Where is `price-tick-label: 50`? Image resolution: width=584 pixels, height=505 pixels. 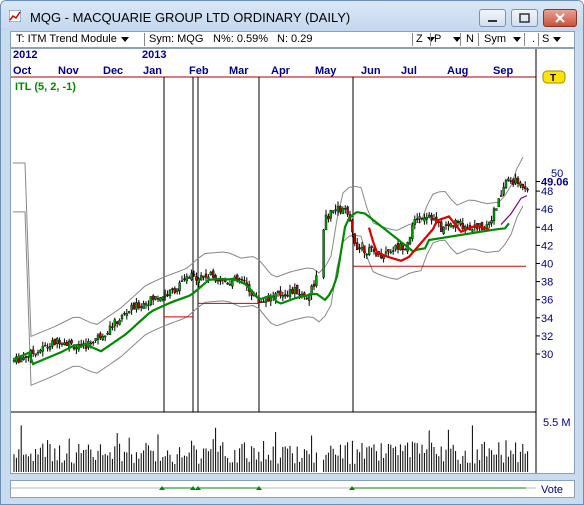
price-tick-label: 50 is located at coordinates (557, 174).